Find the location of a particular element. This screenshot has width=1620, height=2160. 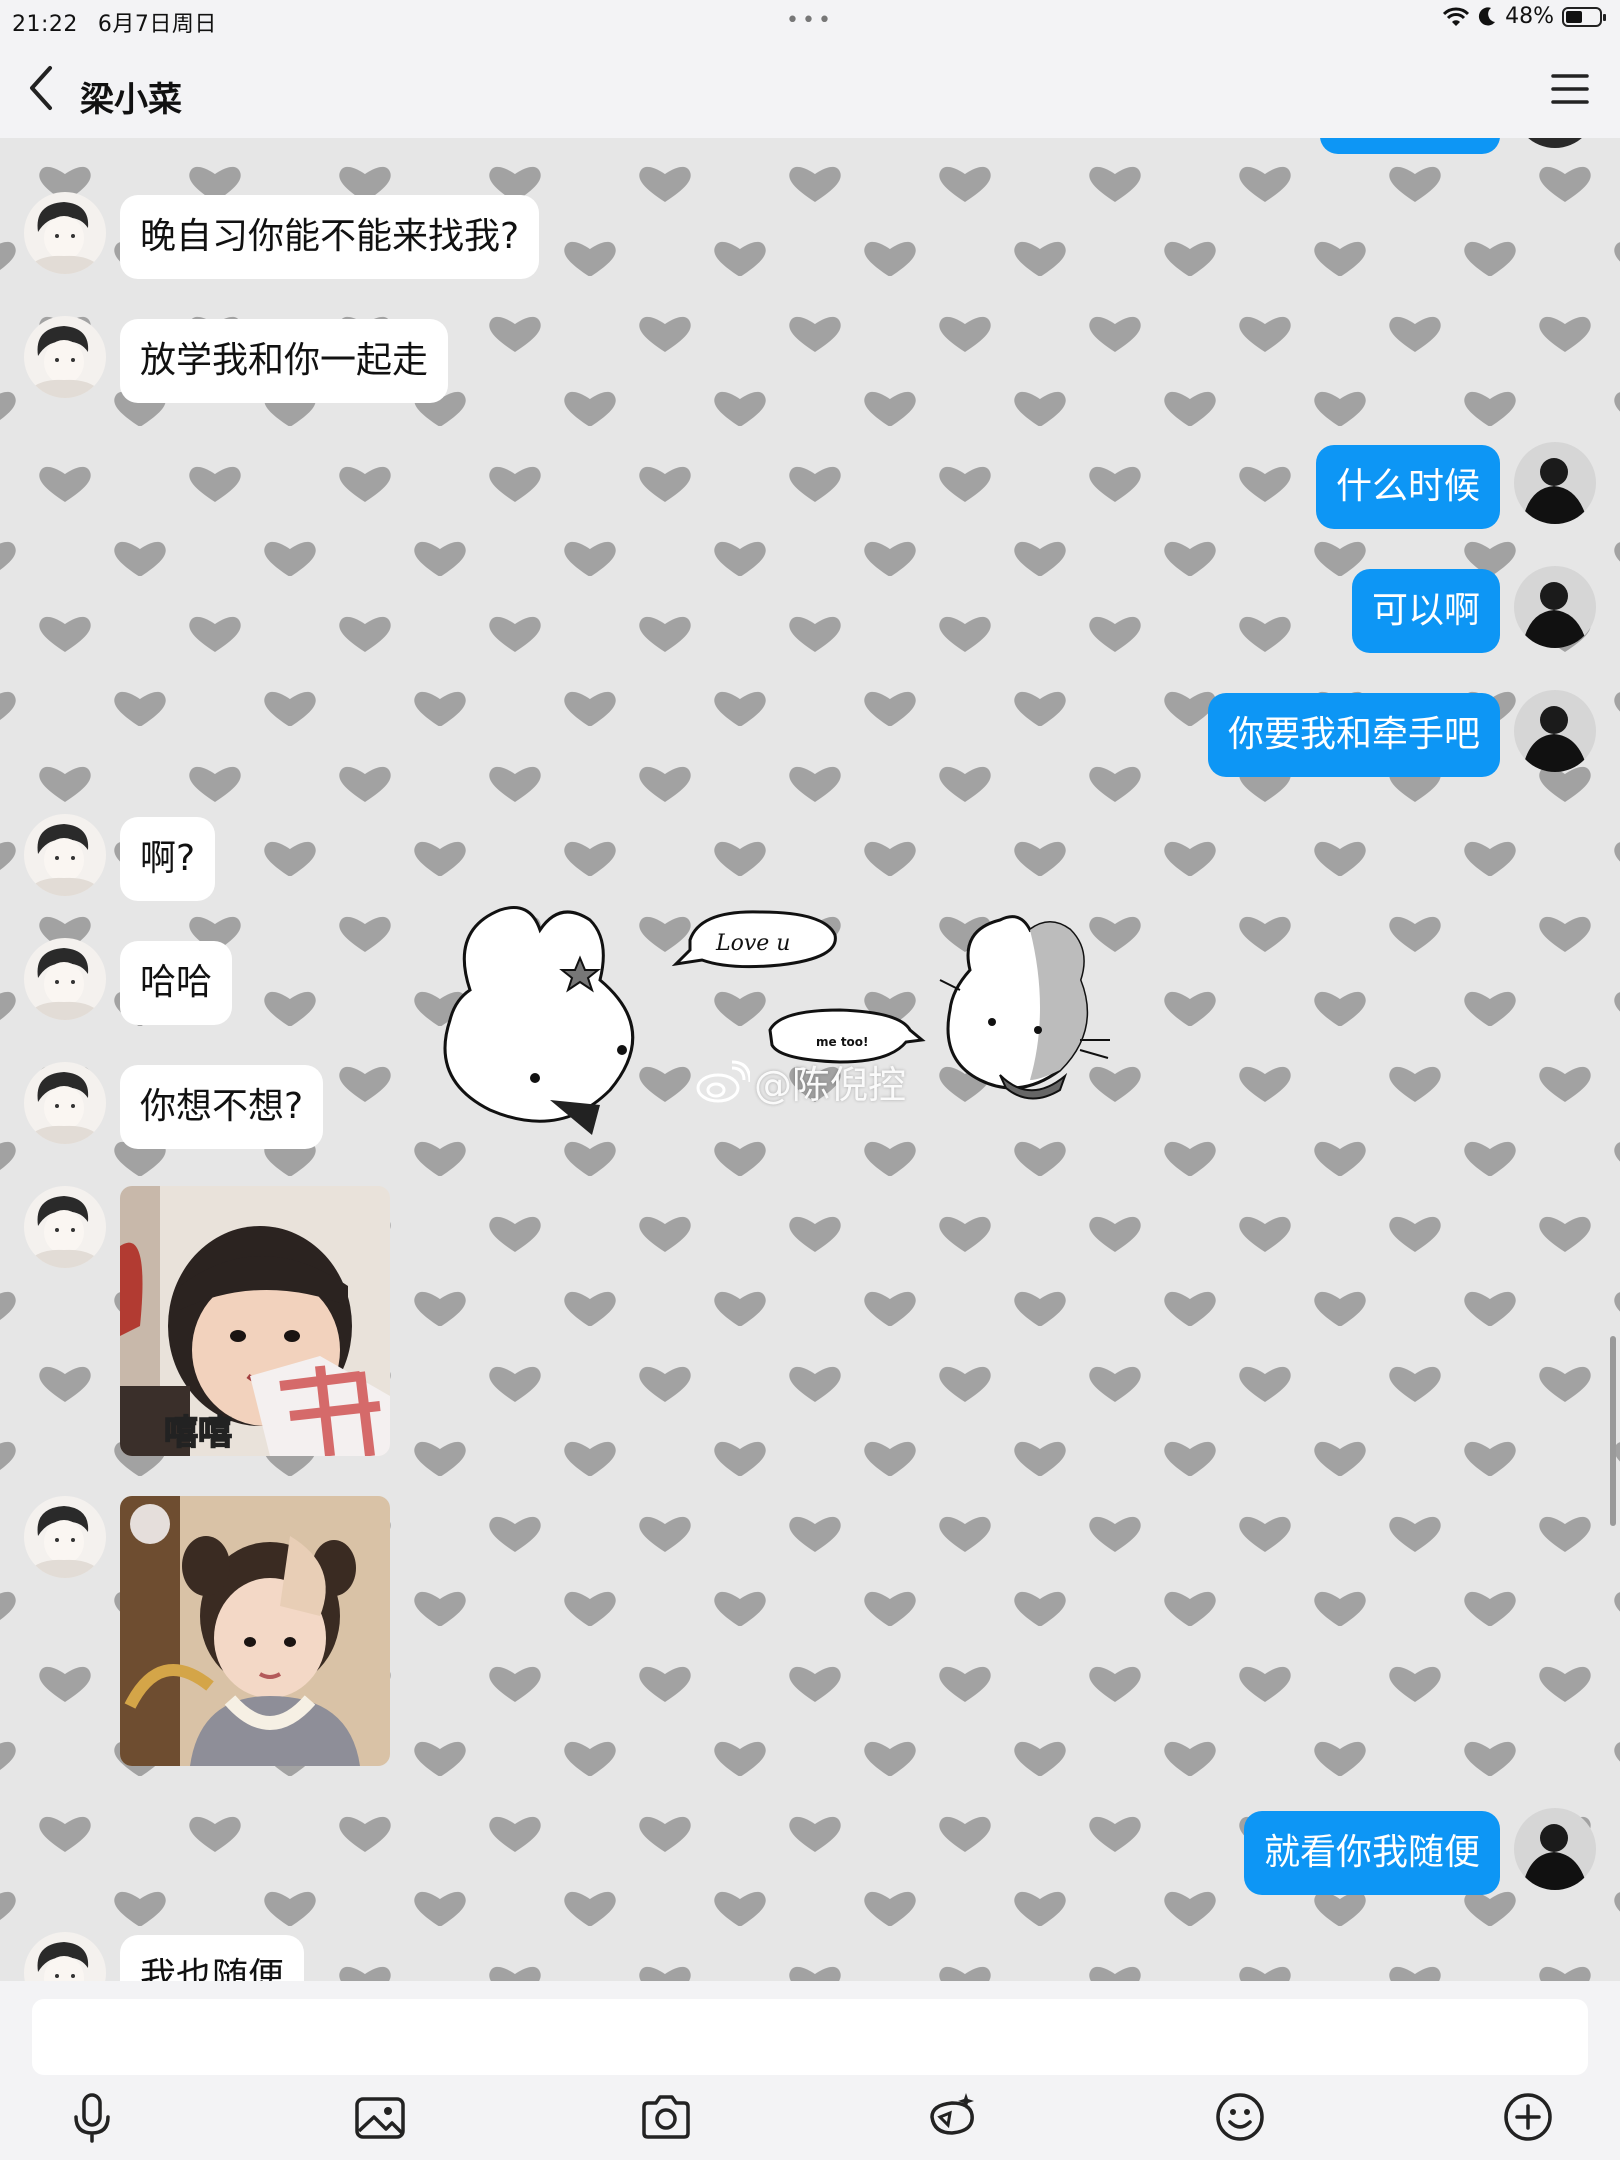

message-bubble: 晚自习你能不能来找我? is located at coordinates (330, 237).